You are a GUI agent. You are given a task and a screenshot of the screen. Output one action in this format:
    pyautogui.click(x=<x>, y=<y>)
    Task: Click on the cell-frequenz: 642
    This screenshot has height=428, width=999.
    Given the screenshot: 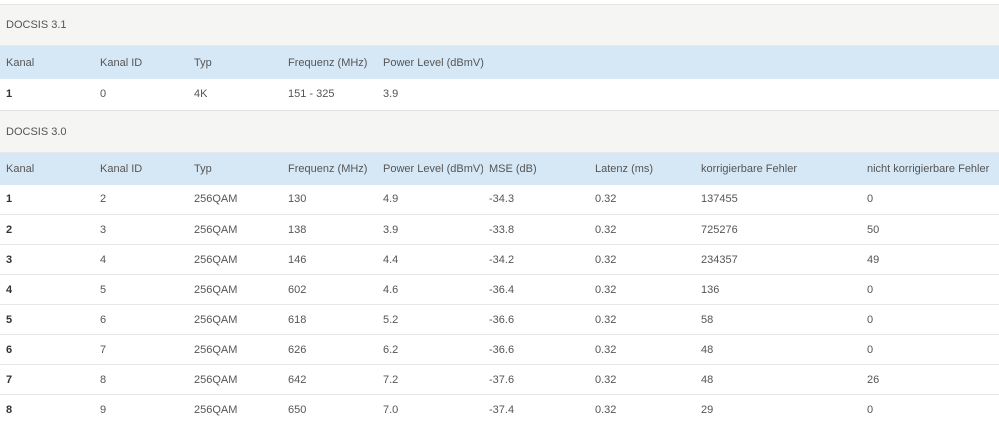 What is the action you would take?
    pyautogui.click(x=297, y=379)
    